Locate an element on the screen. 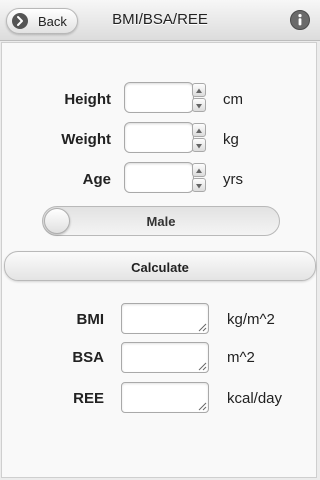 This screenshot has width=320, height=480. weight-increment-button is located at coordinates (199, 130).